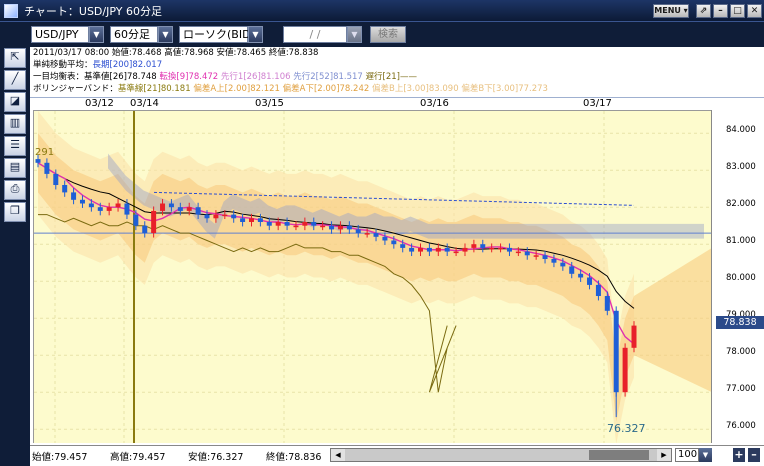 This screenshot has width=764, height=466. What do you see at coordinates (741, 352) in the screenshot?
I see `y-tick-label: 78.000` at bounding box center [741, 352].